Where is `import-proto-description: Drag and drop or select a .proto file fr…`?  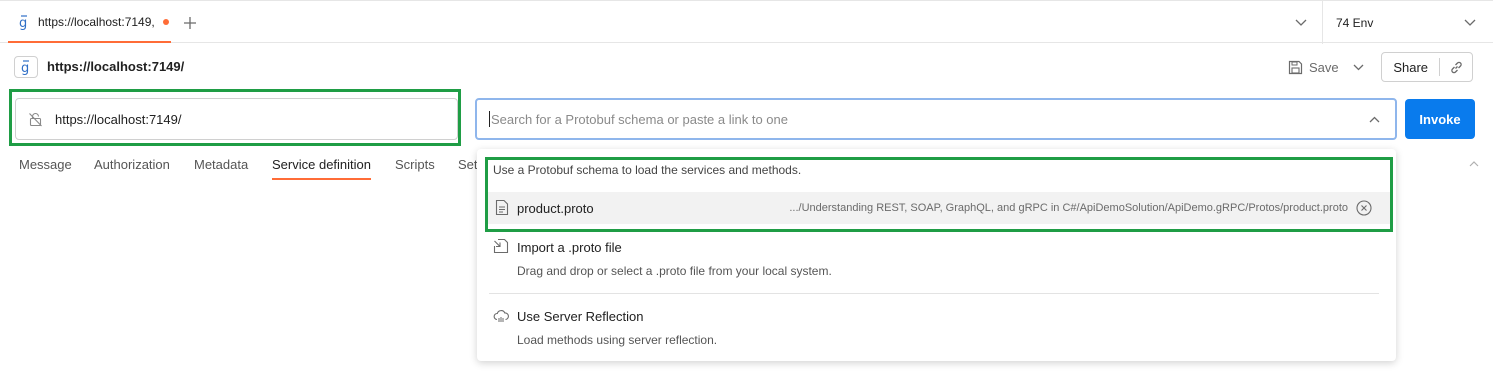 import-proto-description: Drag and drop or select a .proto file fr… is located at coordinates (674, 271).